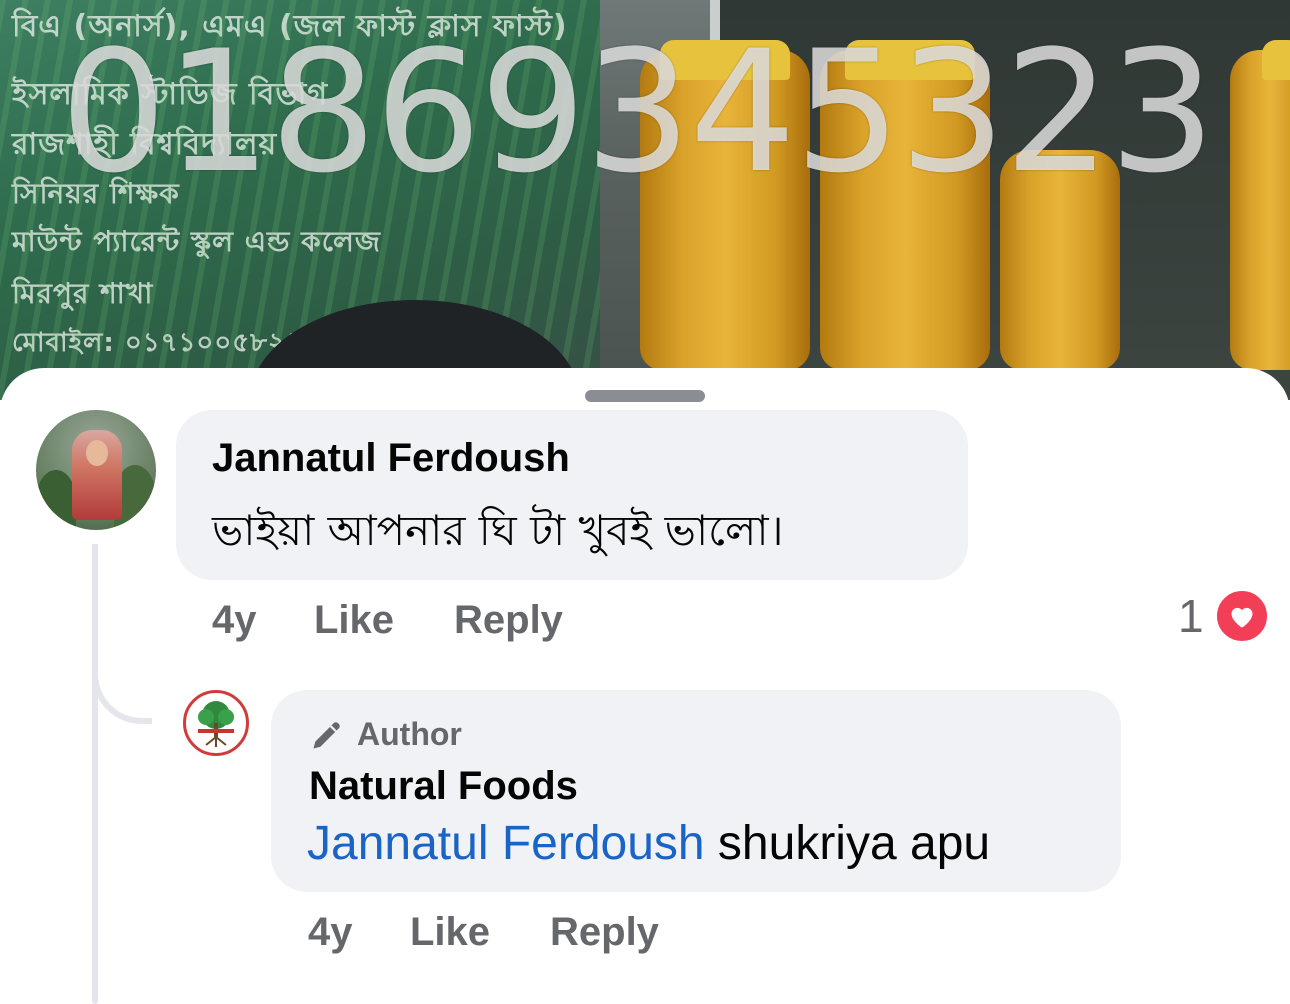 This screenshot has height=1004, width=1290. I want to click on mention-link: Jannatul Ferdoush, so click(506, 843).